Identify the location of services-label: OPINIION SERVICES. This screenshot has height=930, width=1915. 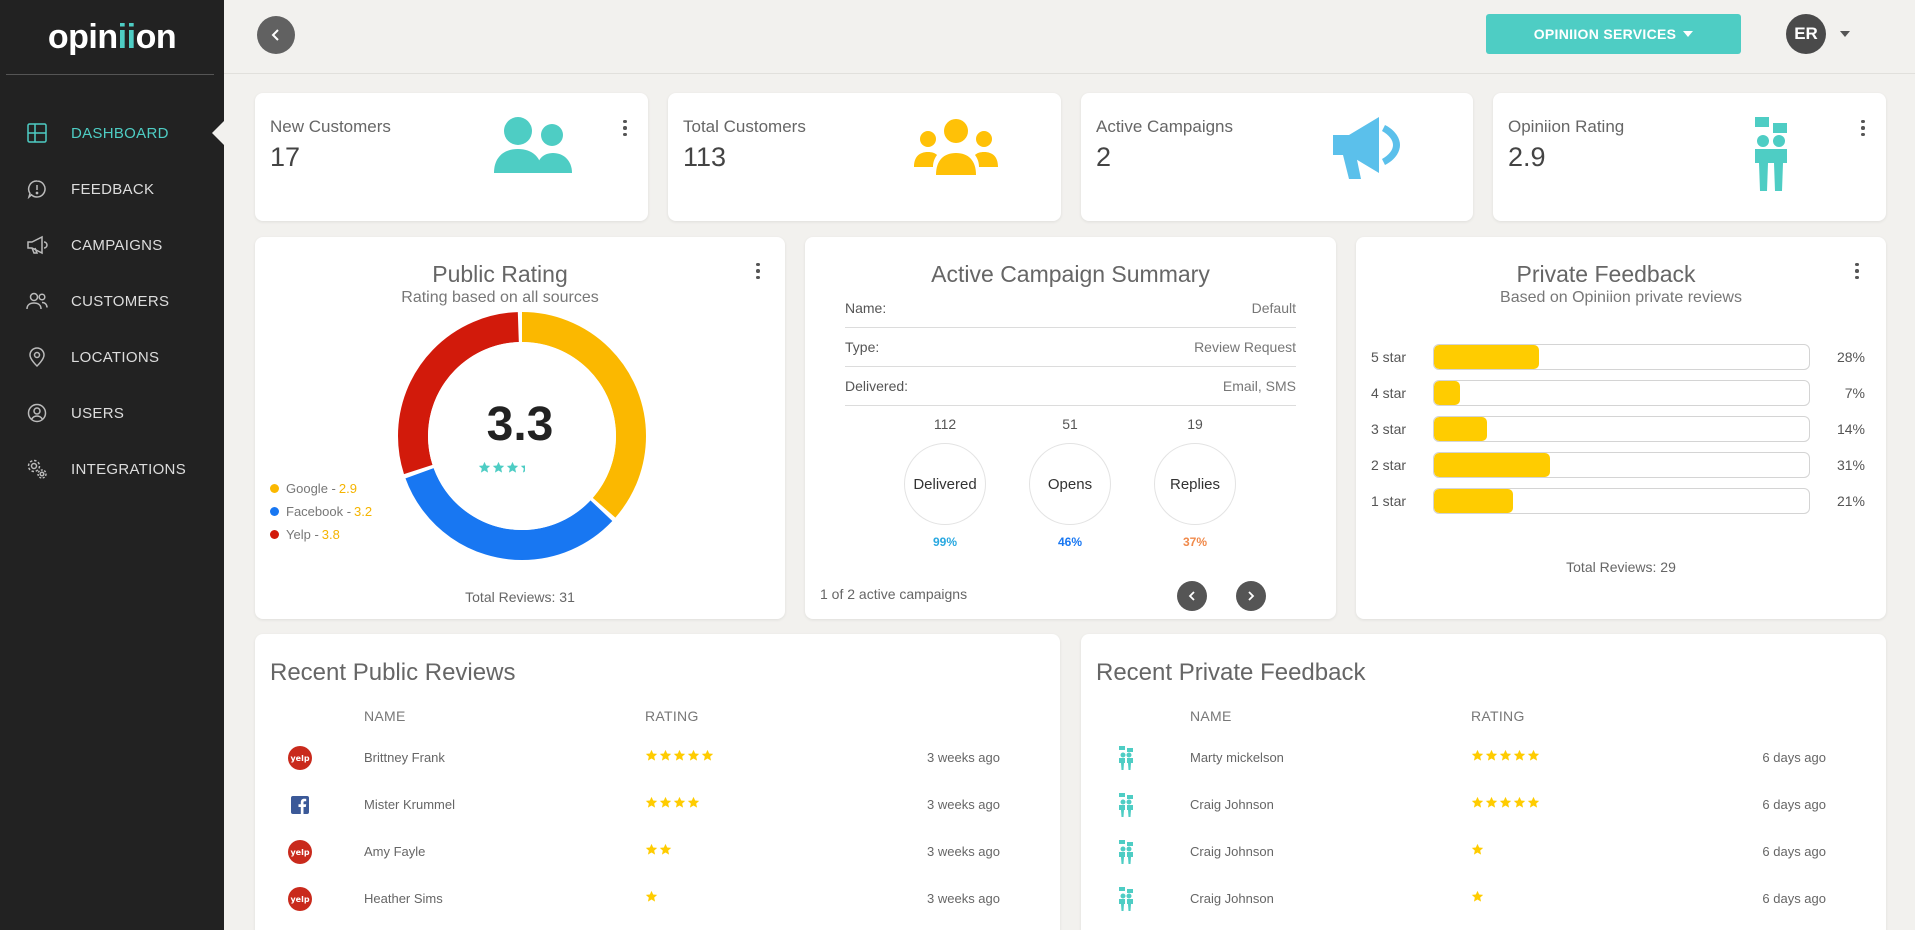
(1605, 34).